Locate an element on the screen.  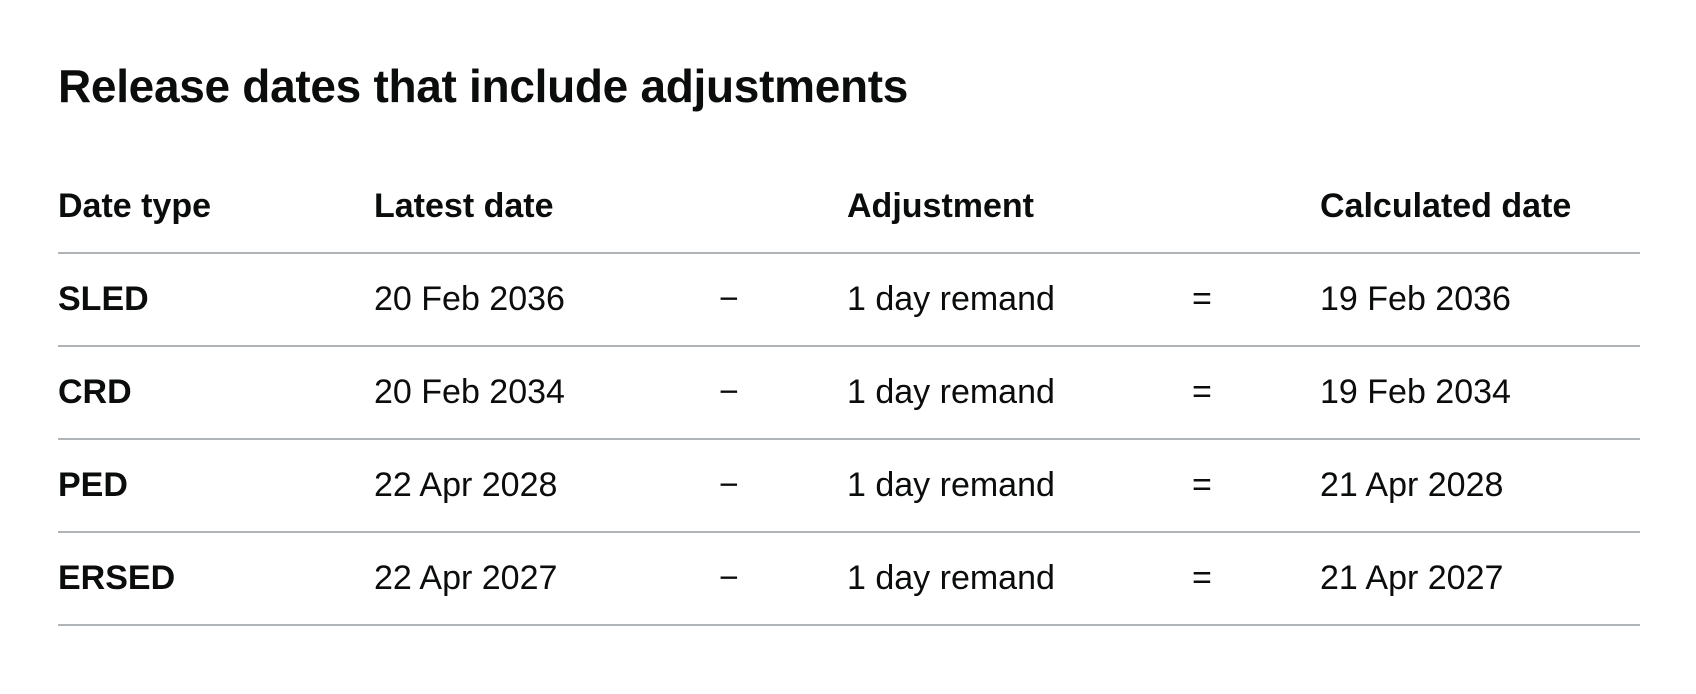
latest-date-cell: 22 Apr 2028 is located at coordinates (546, 486).